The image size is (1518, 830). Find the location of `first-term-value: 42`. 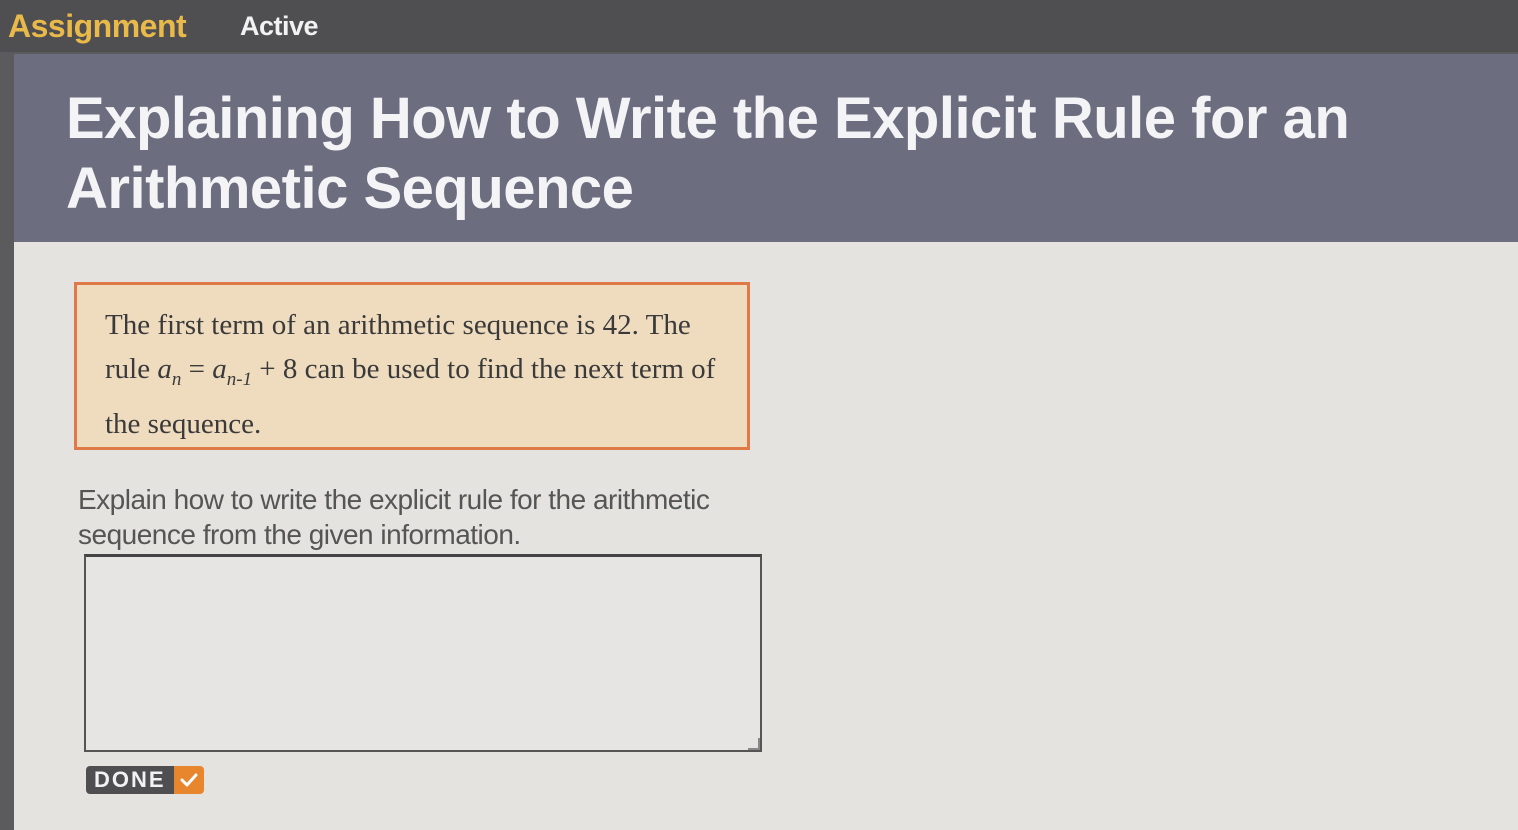

first-term-value: 42 is located at coordinates (617, 325).